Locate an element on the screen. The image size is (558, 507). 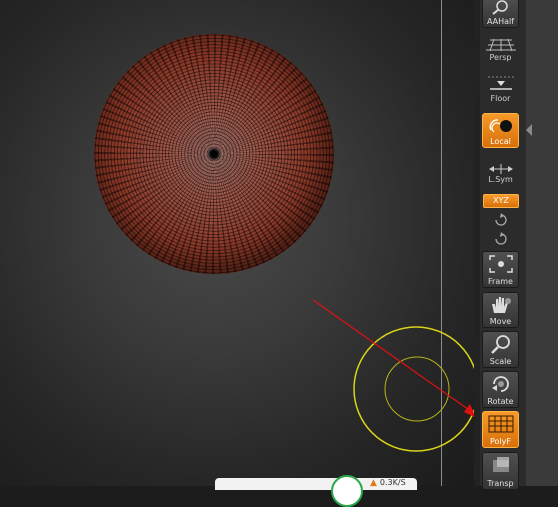
pointer-arrow-head is located at coordinates (469, 410).